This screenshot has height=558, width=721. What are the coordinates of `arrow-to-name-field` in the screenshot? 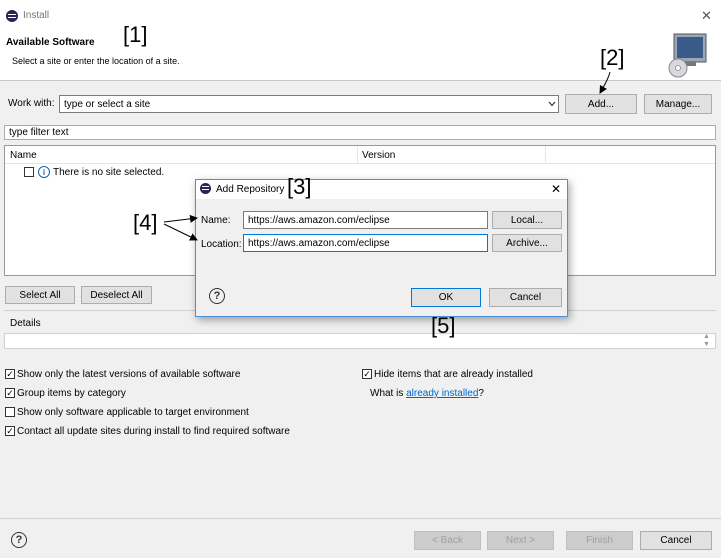 It's located at (180, 218).